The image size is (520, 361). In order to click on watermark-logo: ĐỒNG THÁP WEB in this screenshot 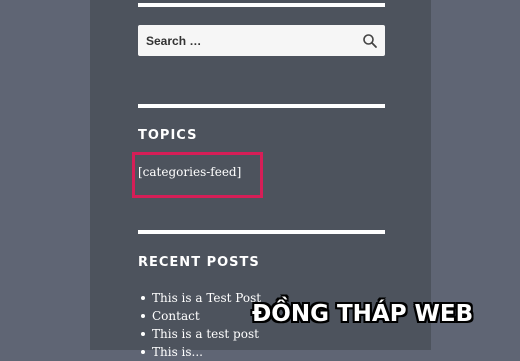, I will do `click(363, 314)`.